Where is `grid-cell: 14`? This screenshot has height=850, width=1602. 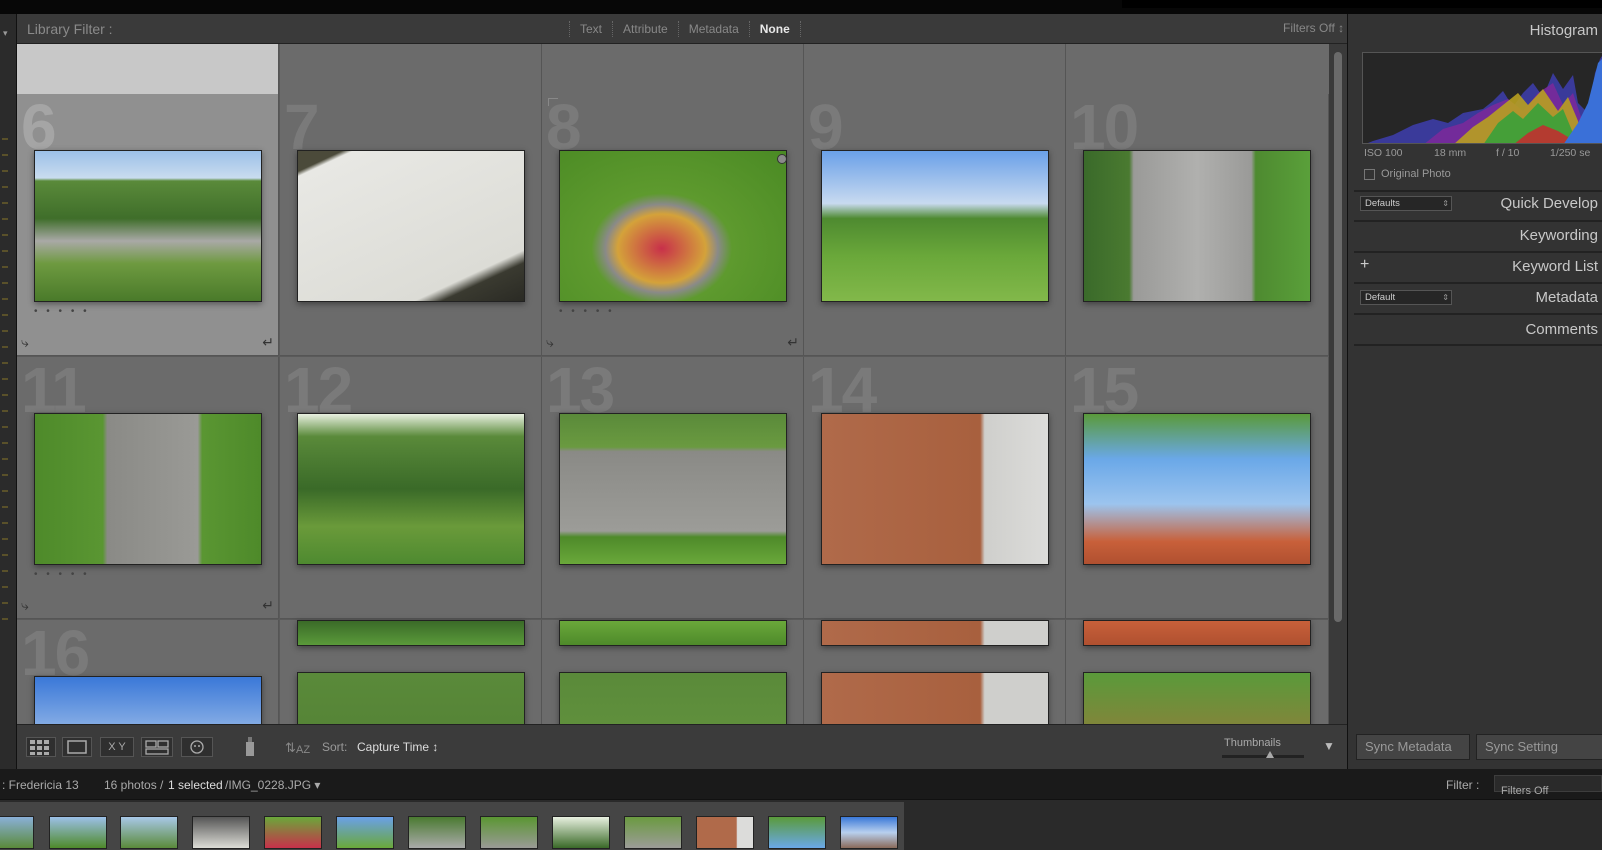
grid-cell: 14 is located at coordinates (935, 486).